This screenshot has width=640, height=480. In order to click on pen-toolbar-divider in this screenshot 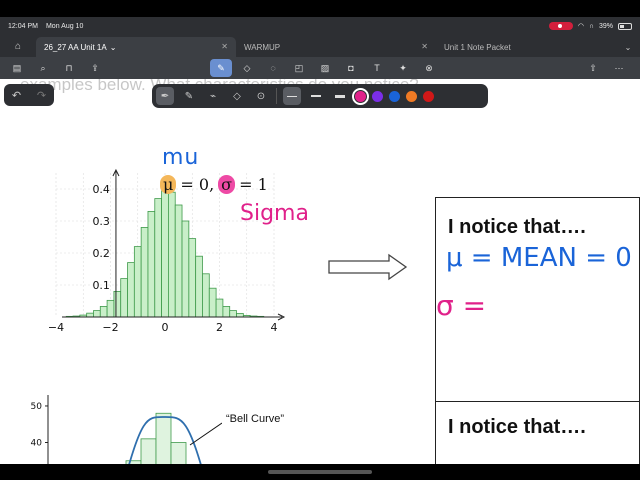, I will do `click(276, 96)`.